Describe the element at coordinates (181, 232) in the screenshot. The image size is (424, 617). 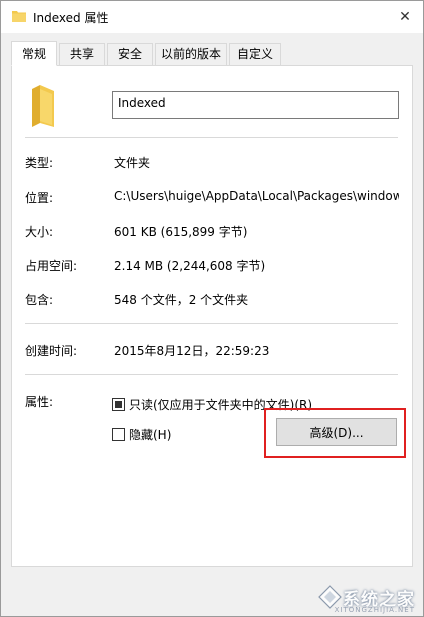
I see `size-value: 601 KB (615,899 字节)` at that location.